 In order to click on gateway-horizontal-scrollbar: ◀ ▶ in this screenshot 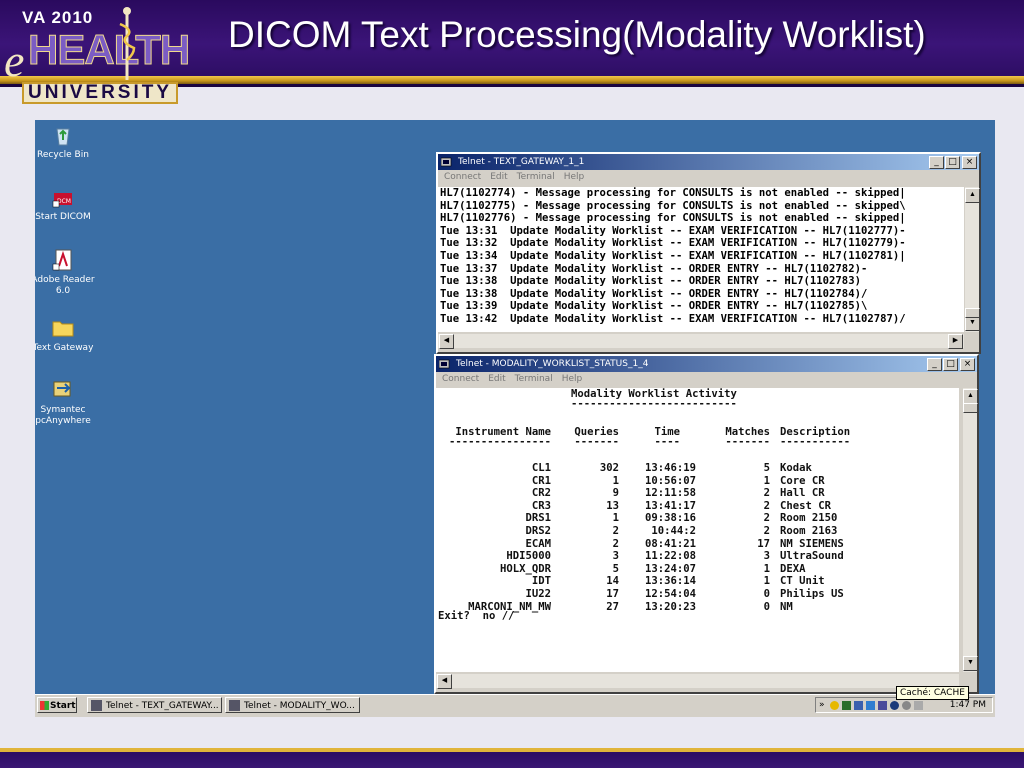, I will do `click(701, 341)`.